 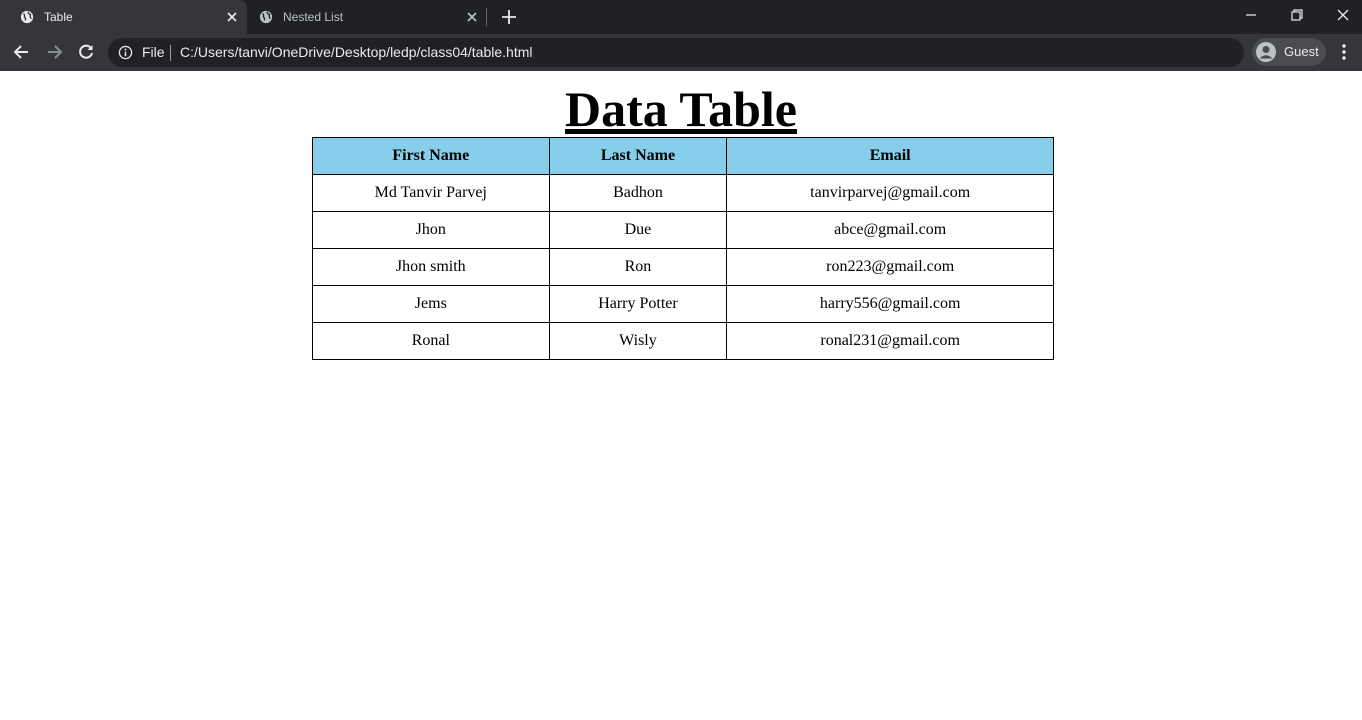 I want to click on table-row: Ronal Wisly ronal231@gmail.com, so click(x=683, y=341).